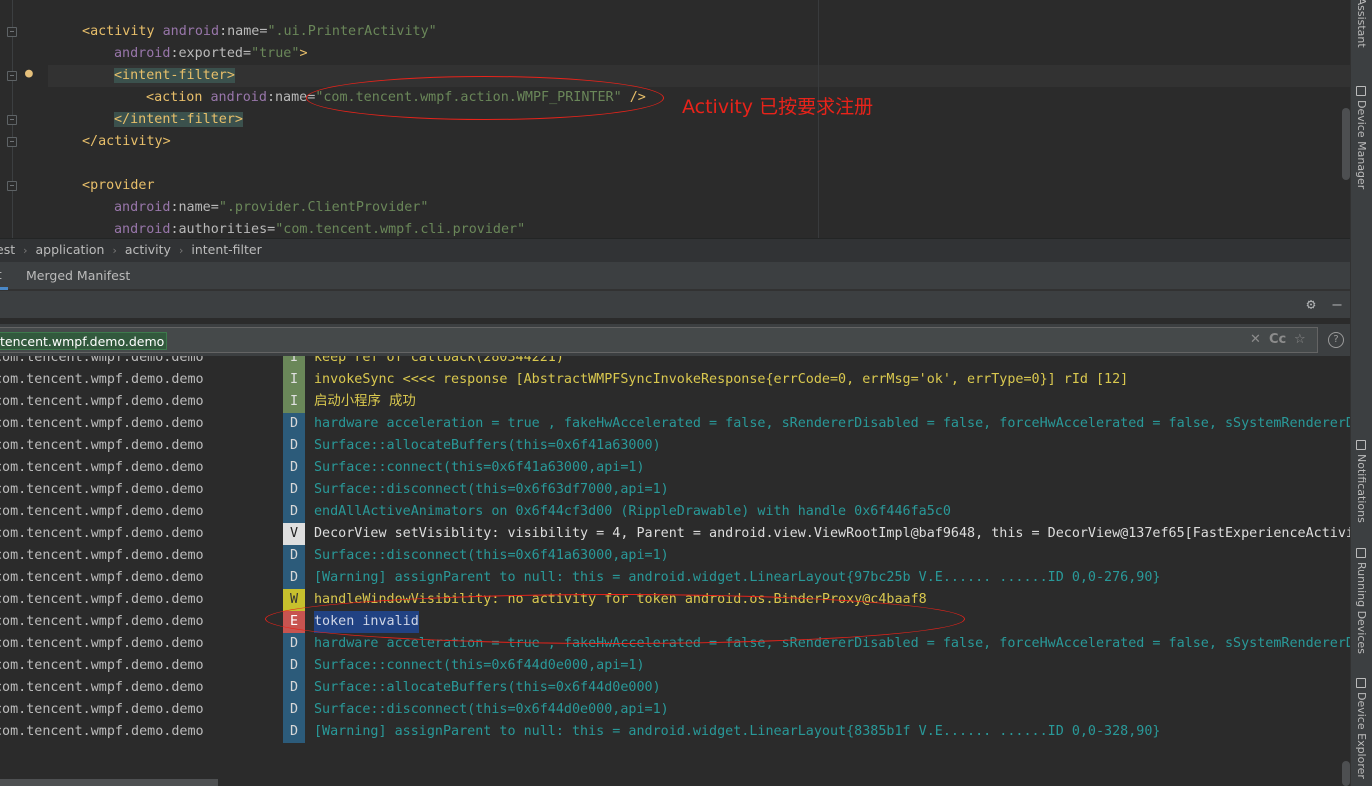 This screenshot has width=1372, height=786. I want to click on code-line: android:exported="true">, so click(211, 54).